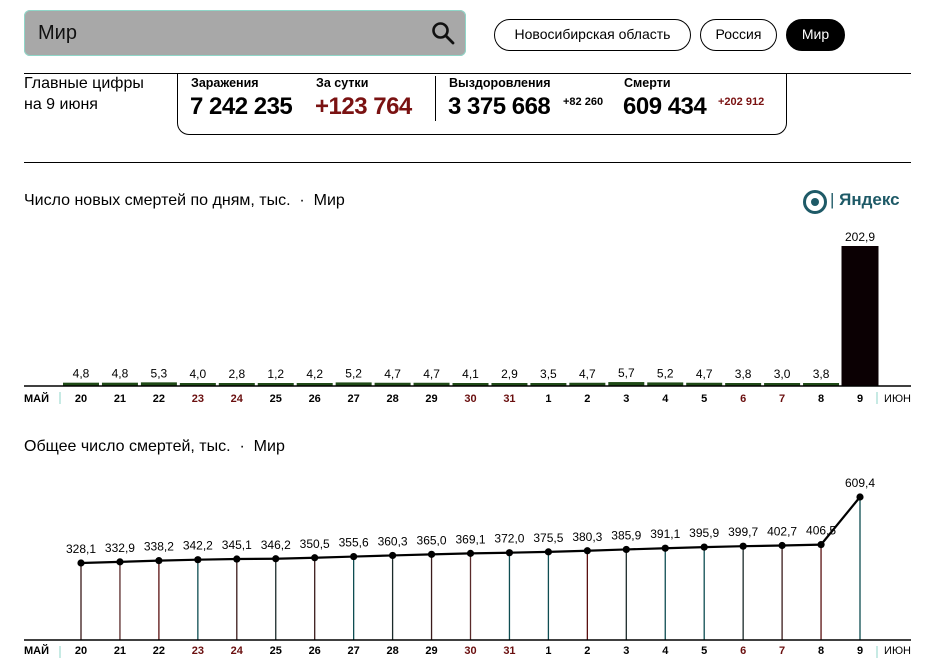 The height and width of the screenshot is (669, 935). Describe the element at coordinates (647, 83) in the screenshot. I see `deaths-label: Смерти` at that location.